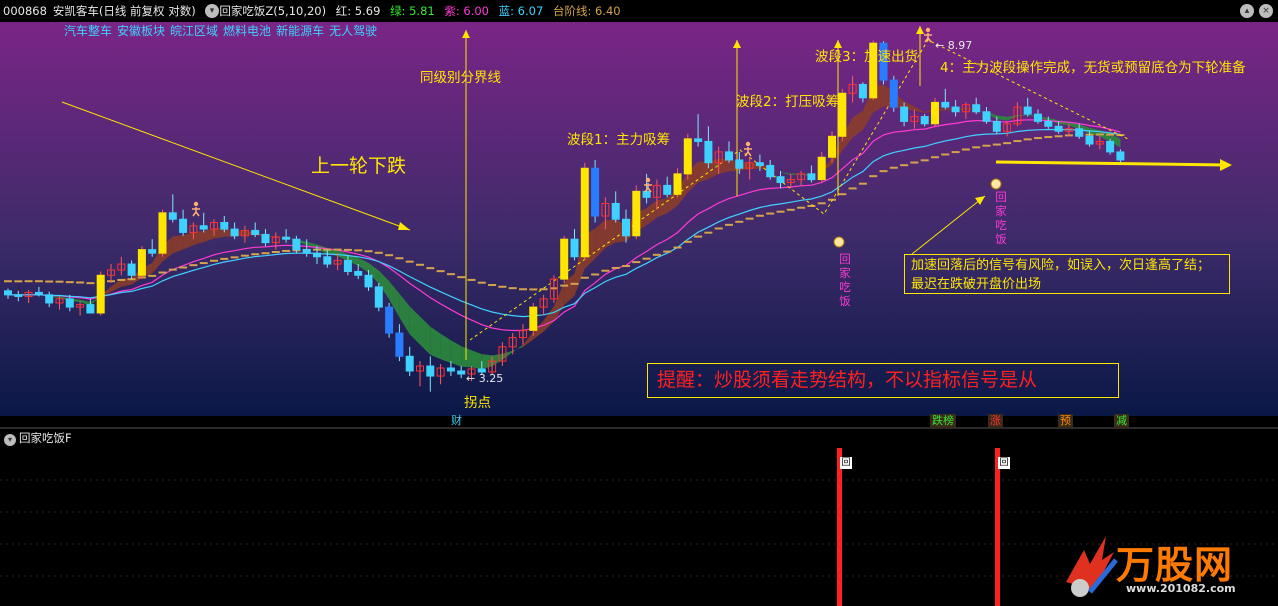 Image resolution: width=1278 pixels, height=606 pixels. What do you see at coordinates (1266, 11) in the screenshot?
I see `close-icon: ×` at bounding box center [1266, 11].